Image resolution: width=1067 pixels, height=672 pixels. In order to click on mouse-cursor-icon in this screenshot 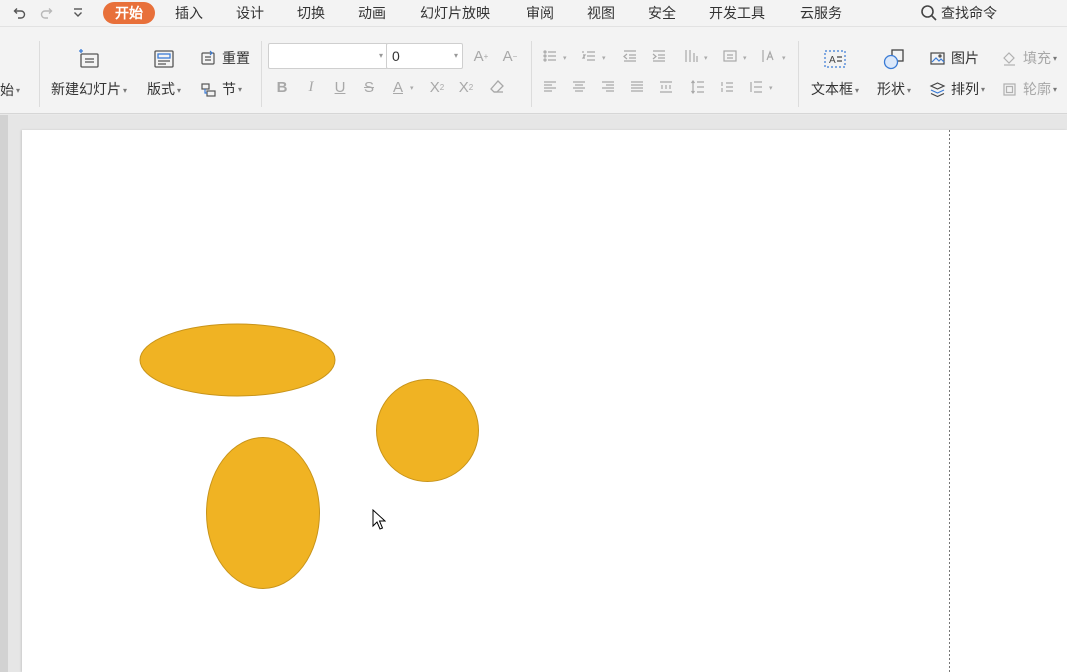, I will do `click(379, 519)`.